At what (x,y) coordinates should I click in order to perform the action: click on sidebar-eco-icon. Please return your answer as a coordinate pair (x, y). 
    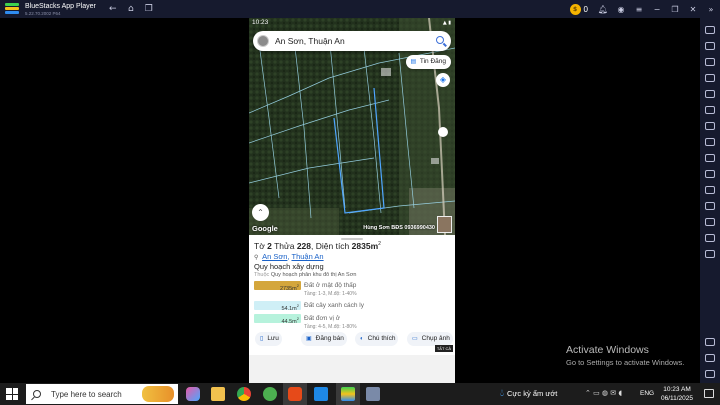
    Looking at the image, I should click on (710, 190).